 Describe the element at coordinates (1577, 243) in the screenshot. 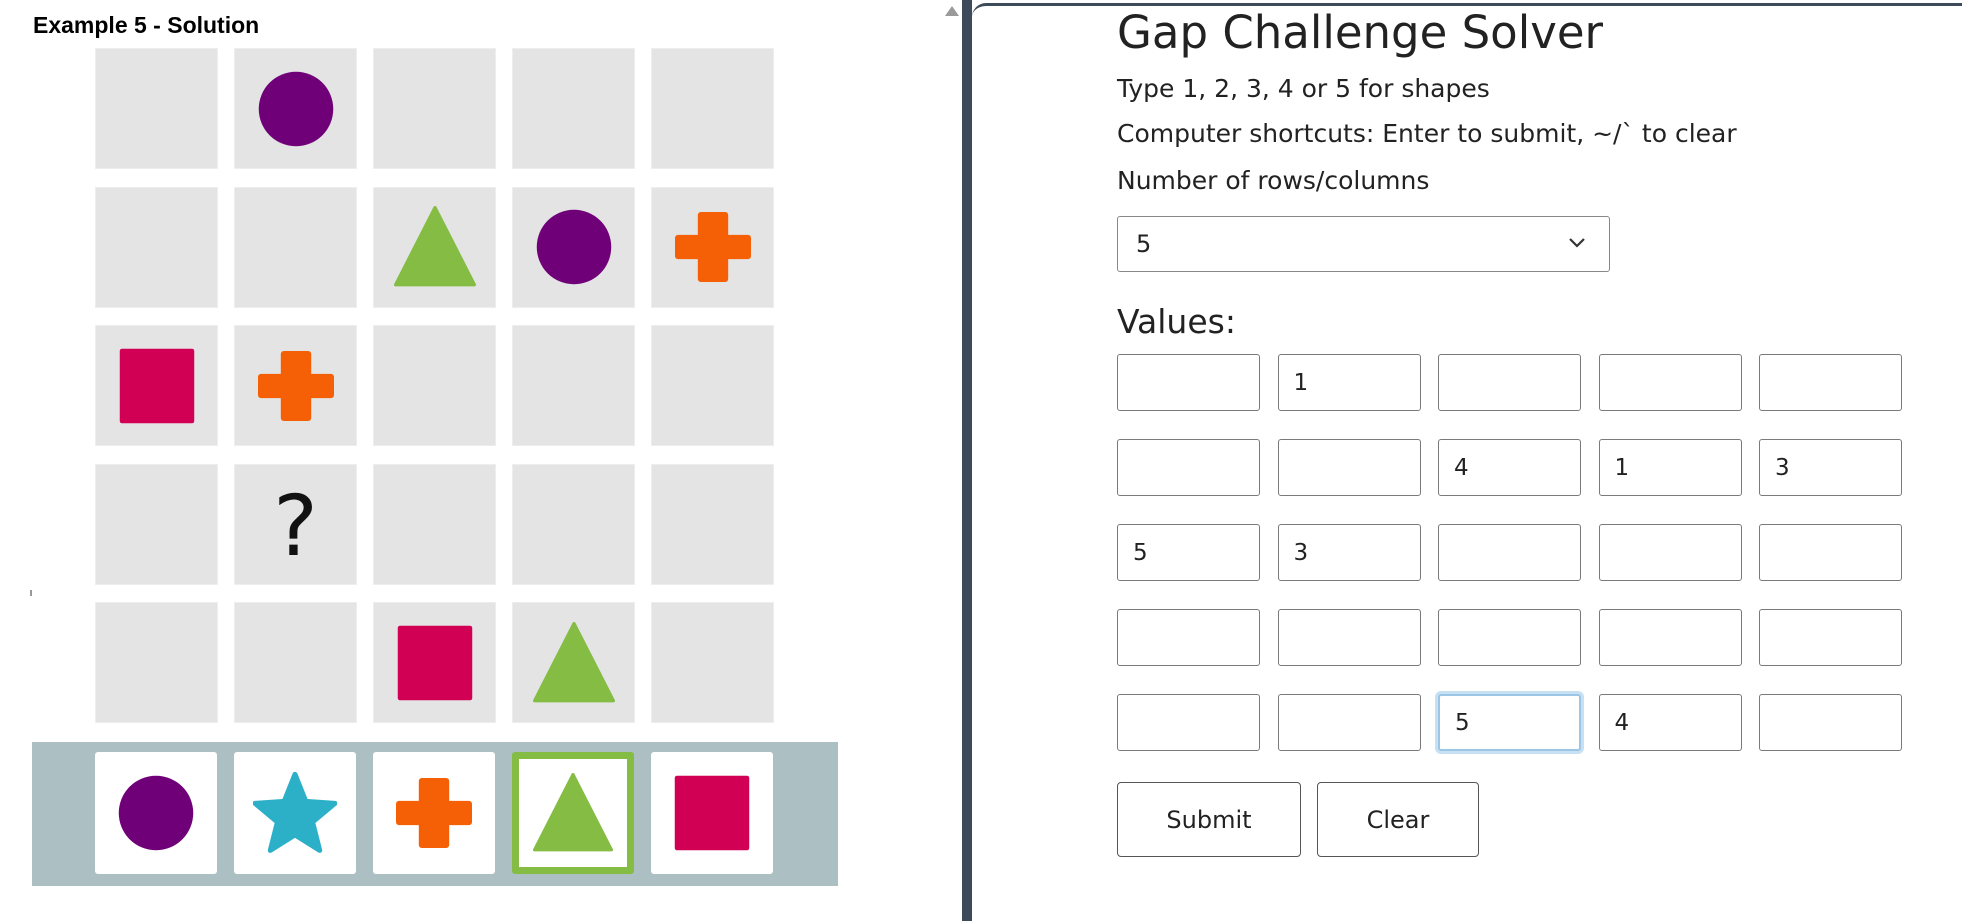

I see `chevron-down-icon` at that location.